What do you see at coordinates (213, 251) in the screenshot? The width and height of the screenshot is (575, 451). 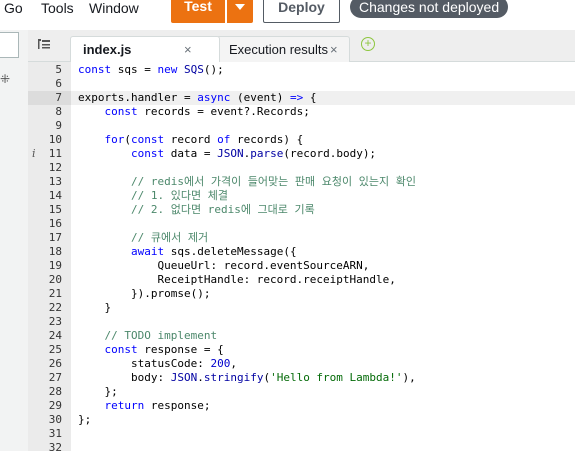 I see `code-text: await sqs.deleteMessage({` at bounding box center [213, 251].